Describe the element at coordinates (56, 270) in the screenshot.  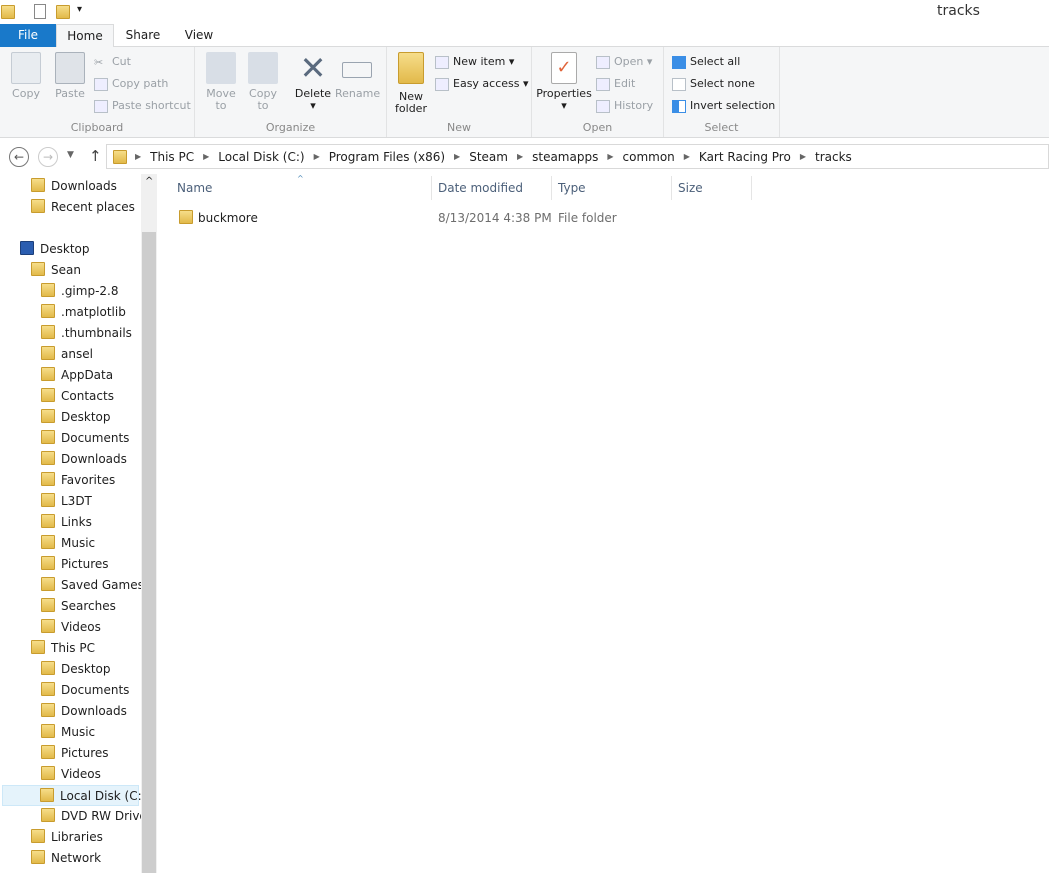
I see `nav-item: Sean` at that location.